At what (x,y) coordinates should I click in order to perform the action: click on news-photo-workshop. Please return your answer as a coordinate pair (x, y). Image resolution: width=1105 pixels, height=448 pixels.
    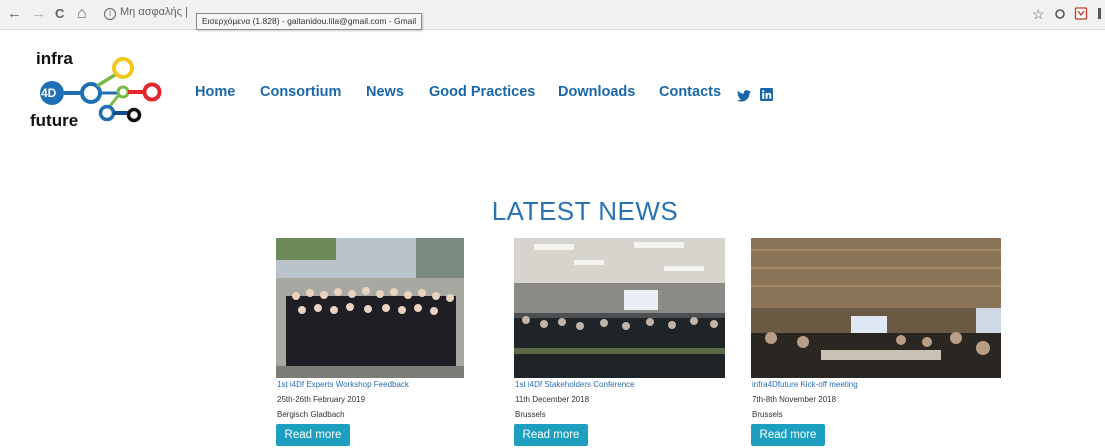
    Looking at the image, I should click on (370, 308).